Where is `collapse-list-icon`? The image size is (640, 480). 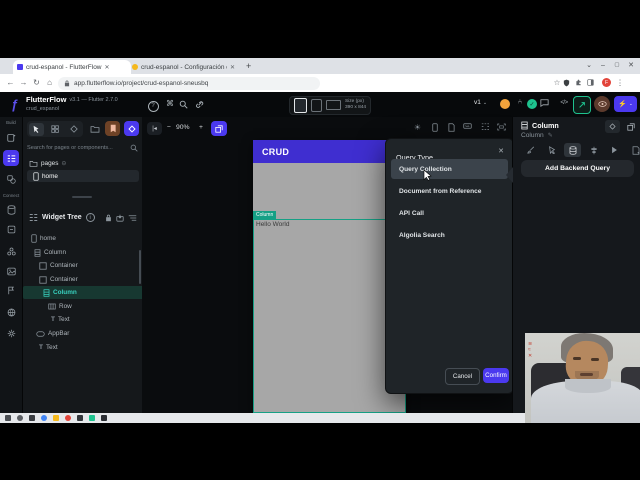
collapse-list-icon is located at coordinates (132, 218).